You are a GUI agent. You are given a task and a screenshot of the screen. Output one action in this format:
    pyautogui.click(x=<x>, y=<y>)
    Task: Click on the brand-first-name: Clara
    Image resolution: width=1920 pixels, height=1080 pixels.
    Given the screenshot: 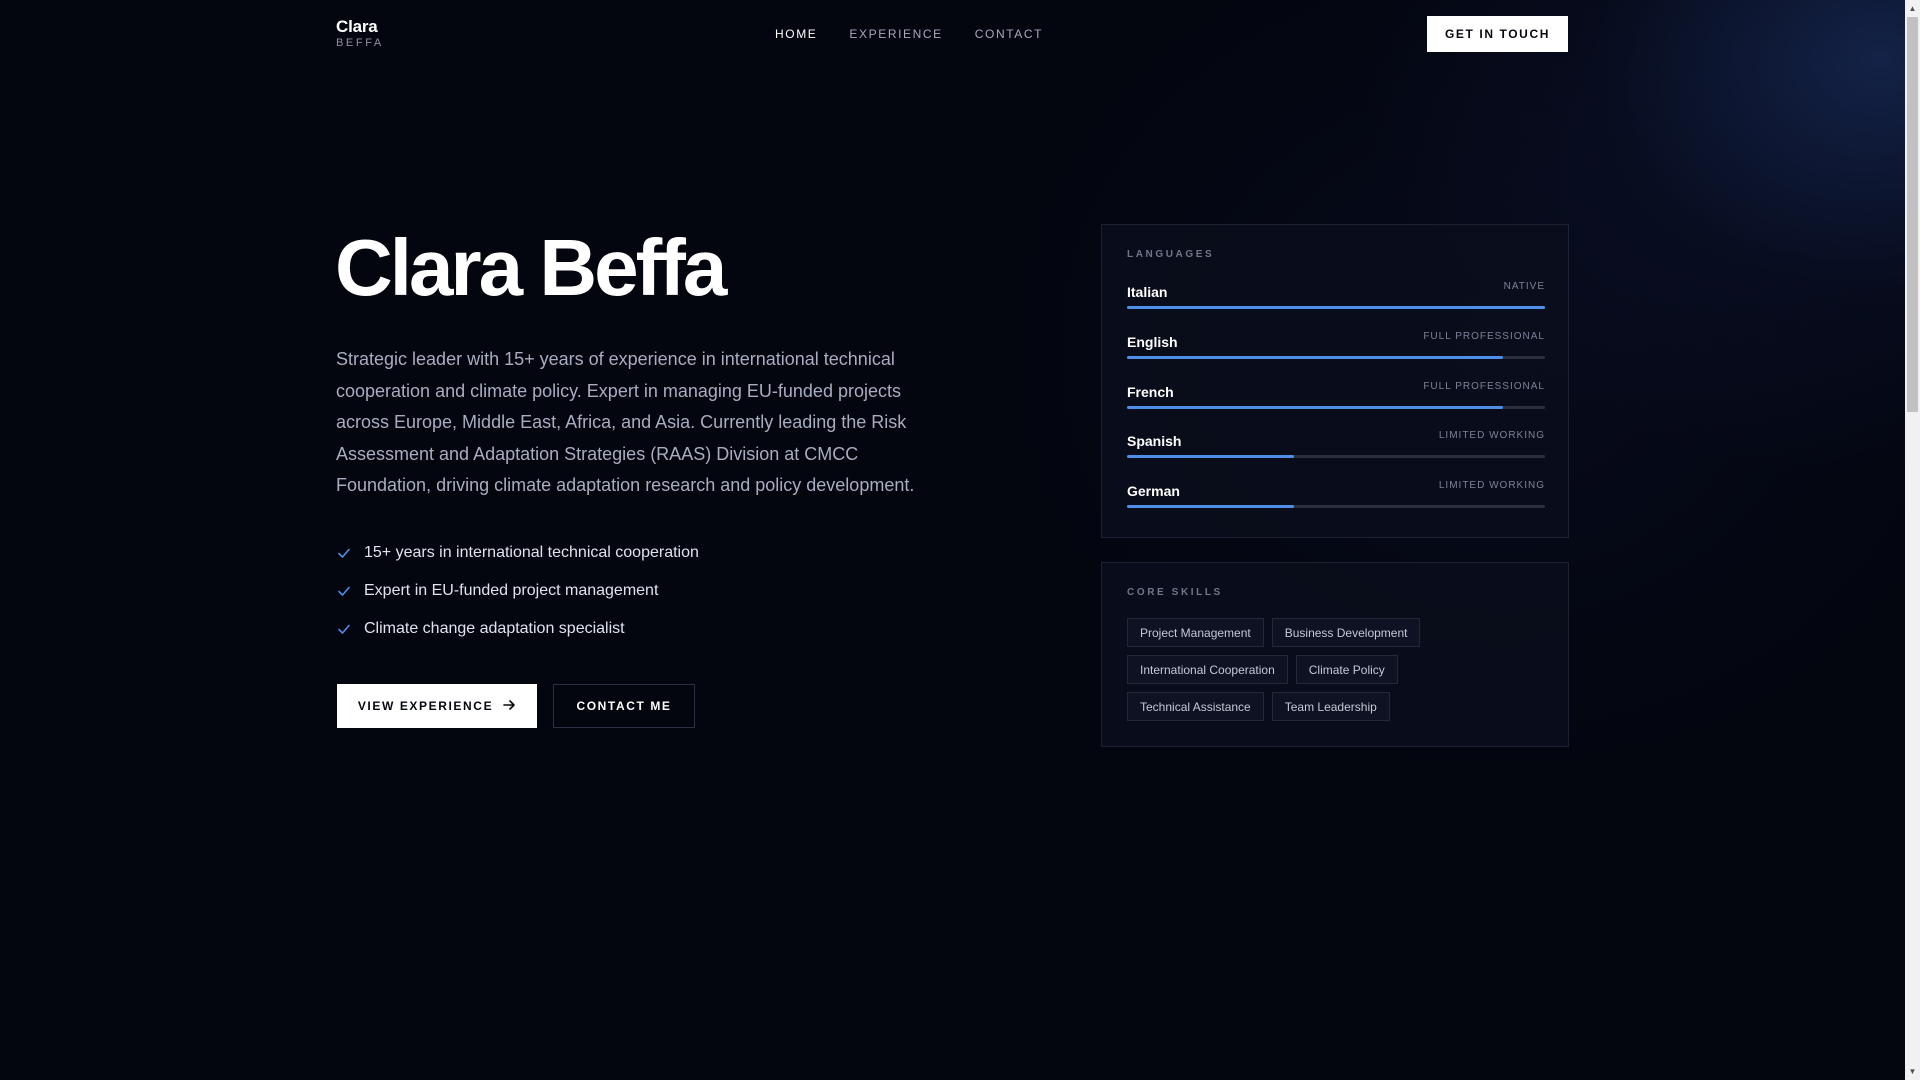 What is the action you would take?
    pyautogui.click(x=357, y=26)
    